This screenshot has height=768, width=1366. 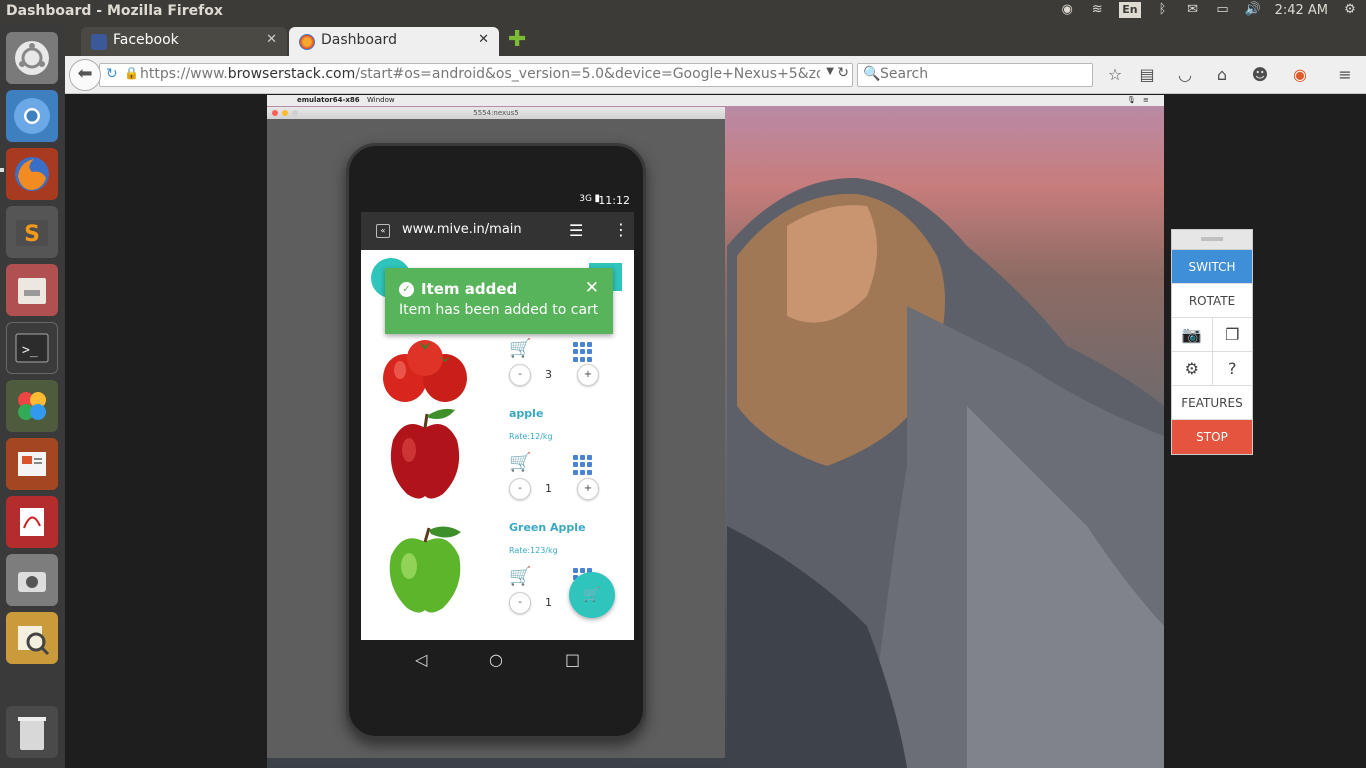 I want to click on android-recents-icon: □, so click(x=572, y=659).